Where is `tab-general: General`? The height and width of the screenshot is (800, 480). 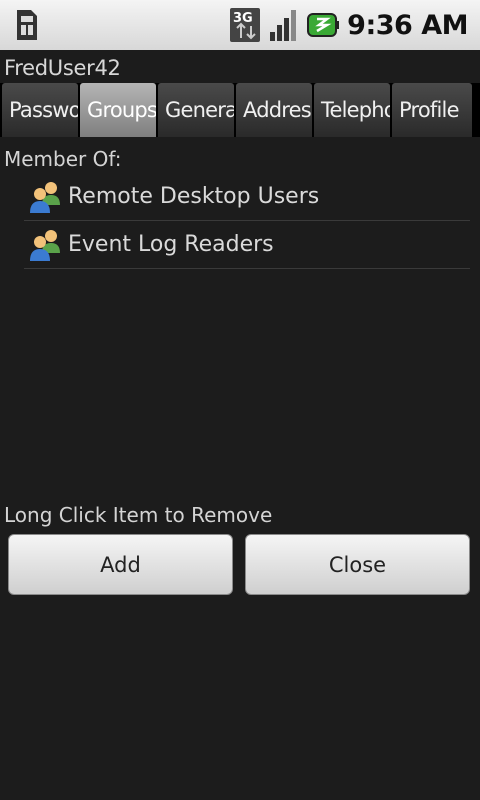
tab-general: General is located at coordinates (196, 110).